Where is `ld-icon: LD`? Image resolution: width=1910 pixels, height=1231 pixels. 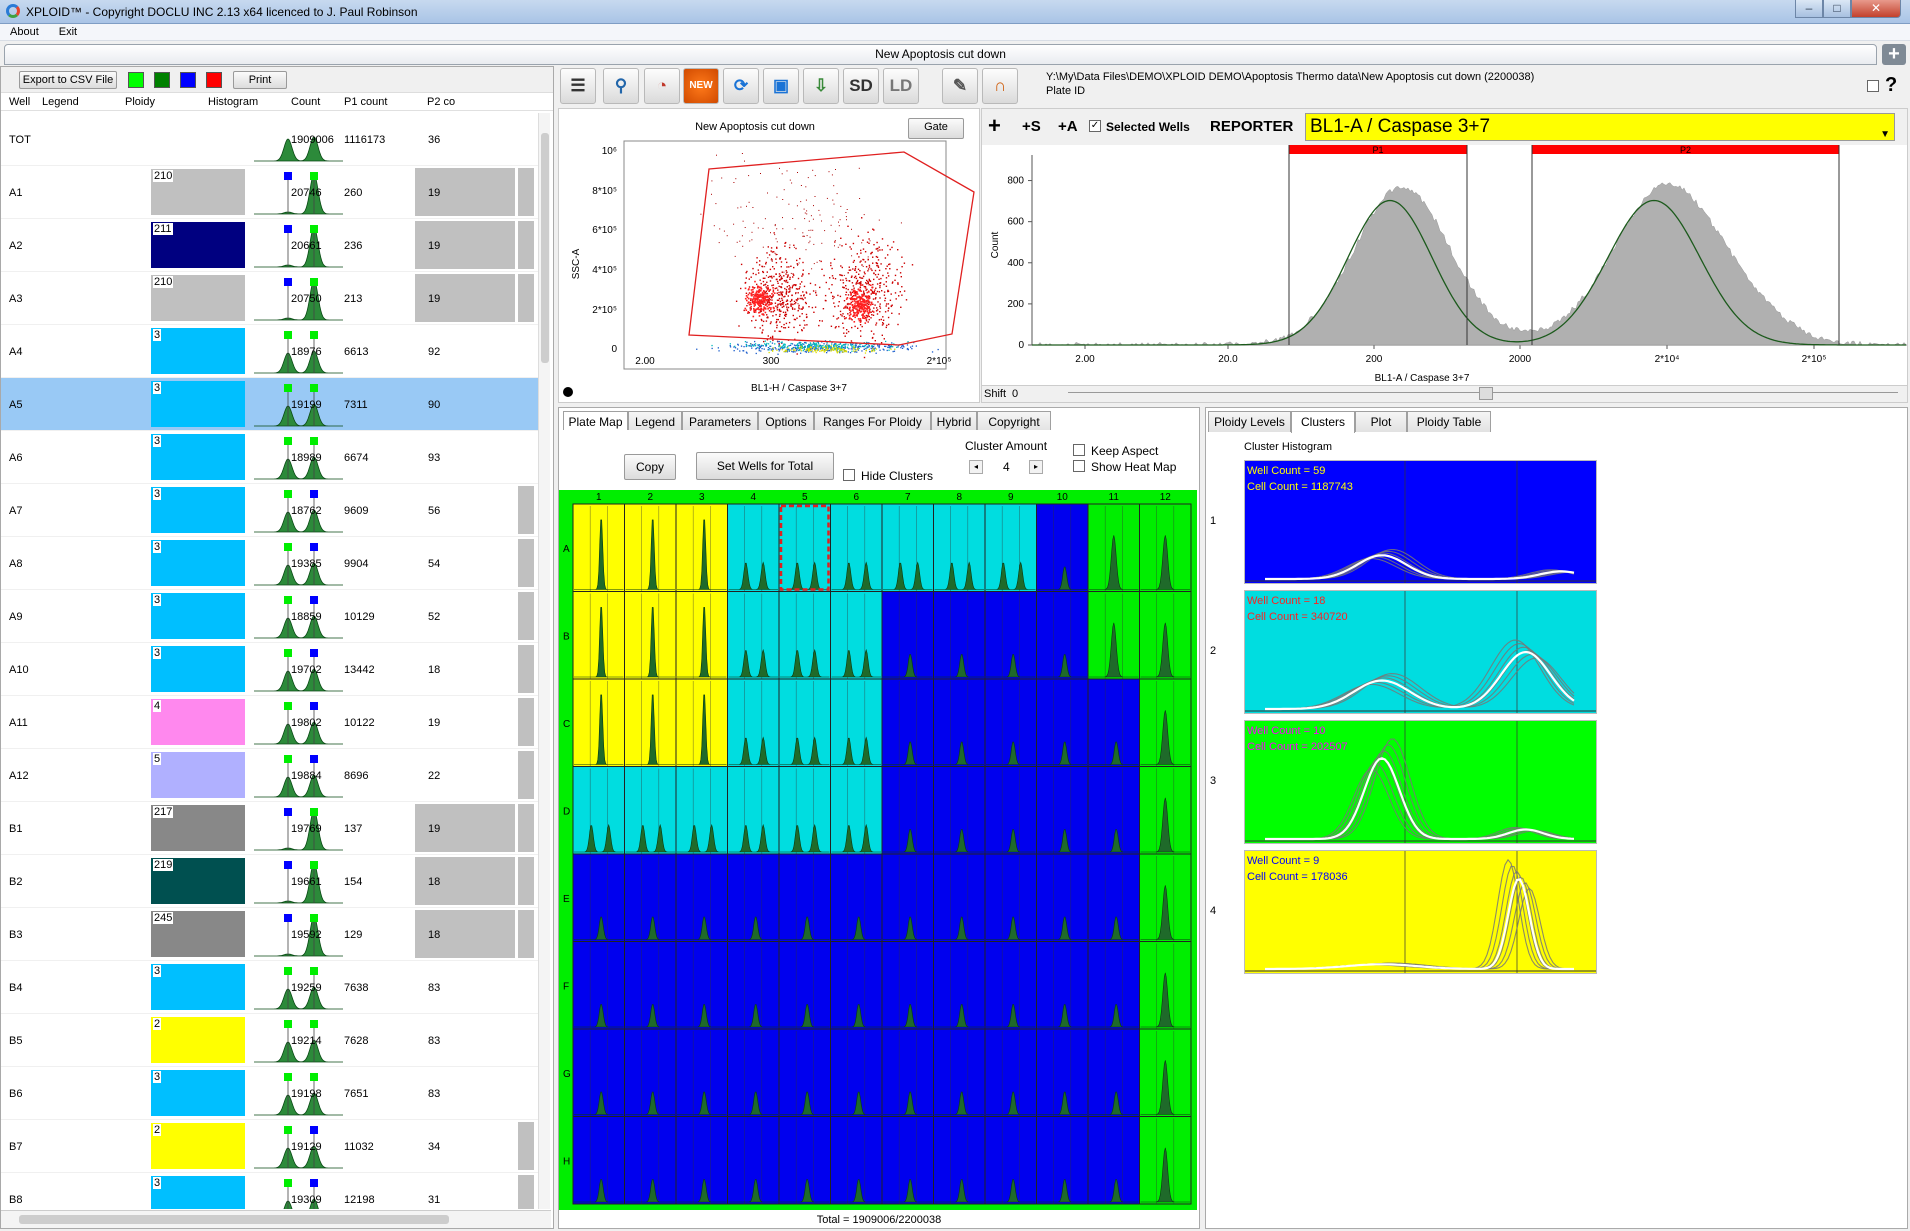
ld-icon: LD is located at coordinates (901, 86).